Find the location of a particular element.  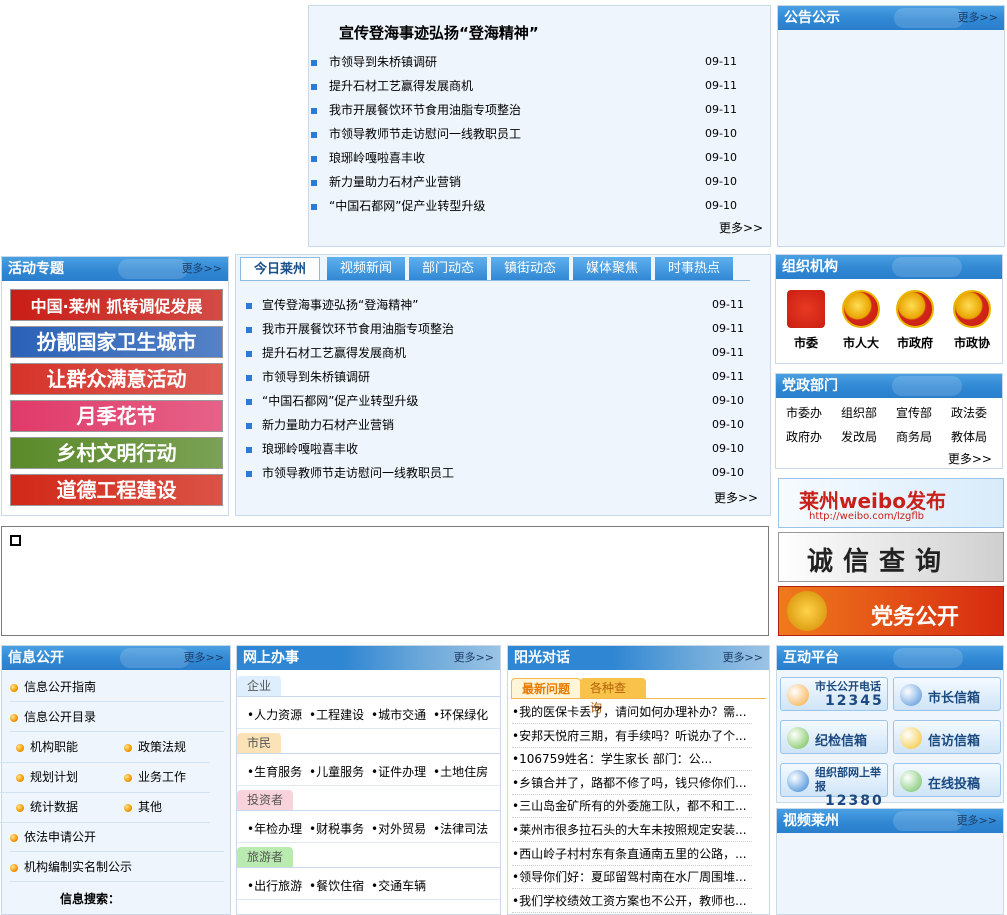

service-link: •环保绿化 is located at coordinates (460, 714).